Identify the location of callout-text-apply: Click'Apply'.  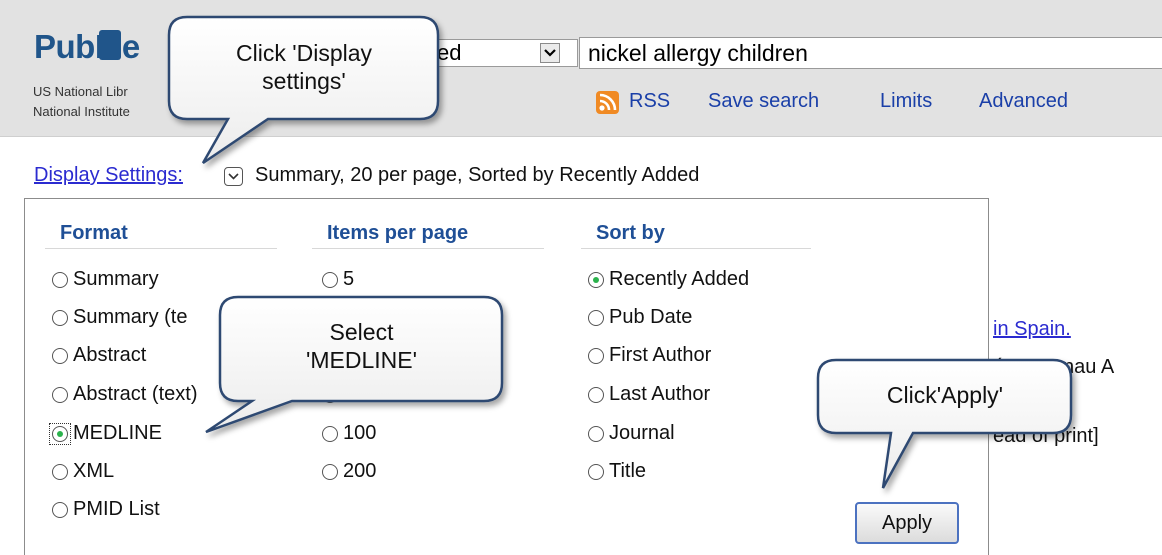
(945, 395).